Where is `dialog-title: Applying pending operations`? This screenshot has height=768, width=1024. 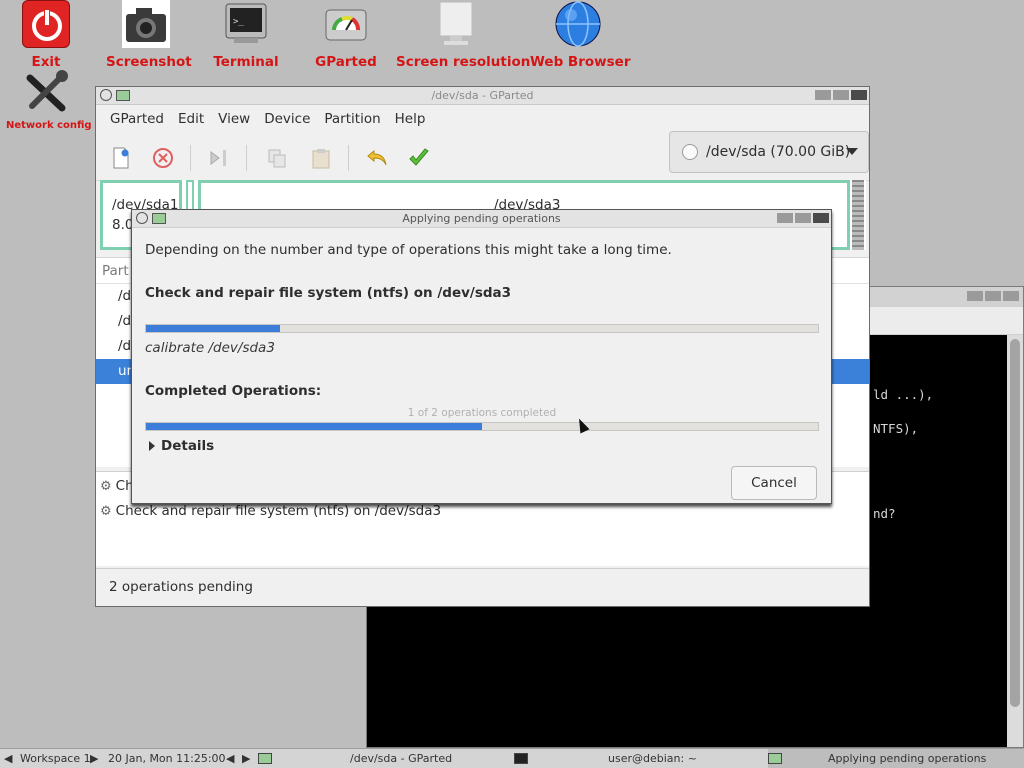
dialog-title: Applying pending operations is located at coordinates (481, 218).